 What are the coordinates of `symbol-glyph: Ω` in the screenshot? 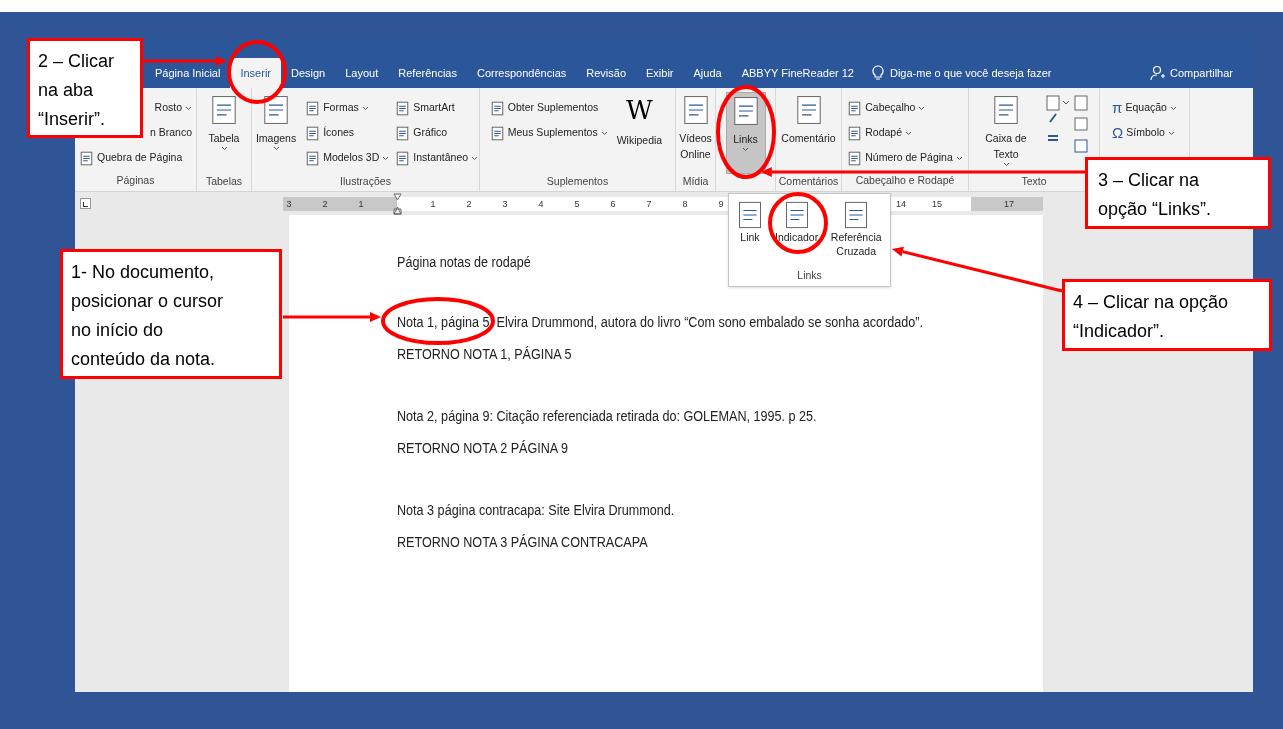 It's located at (1118, 132).